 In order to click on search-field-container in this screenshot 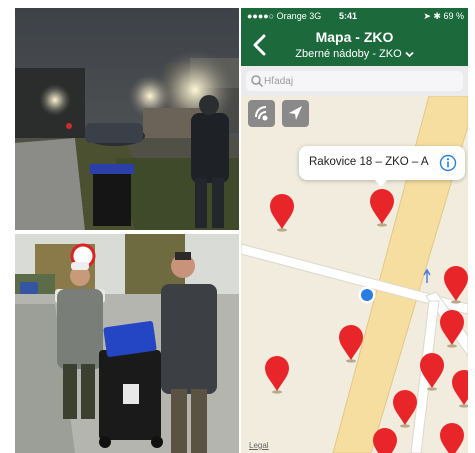, I will do `click(354, 81)`.